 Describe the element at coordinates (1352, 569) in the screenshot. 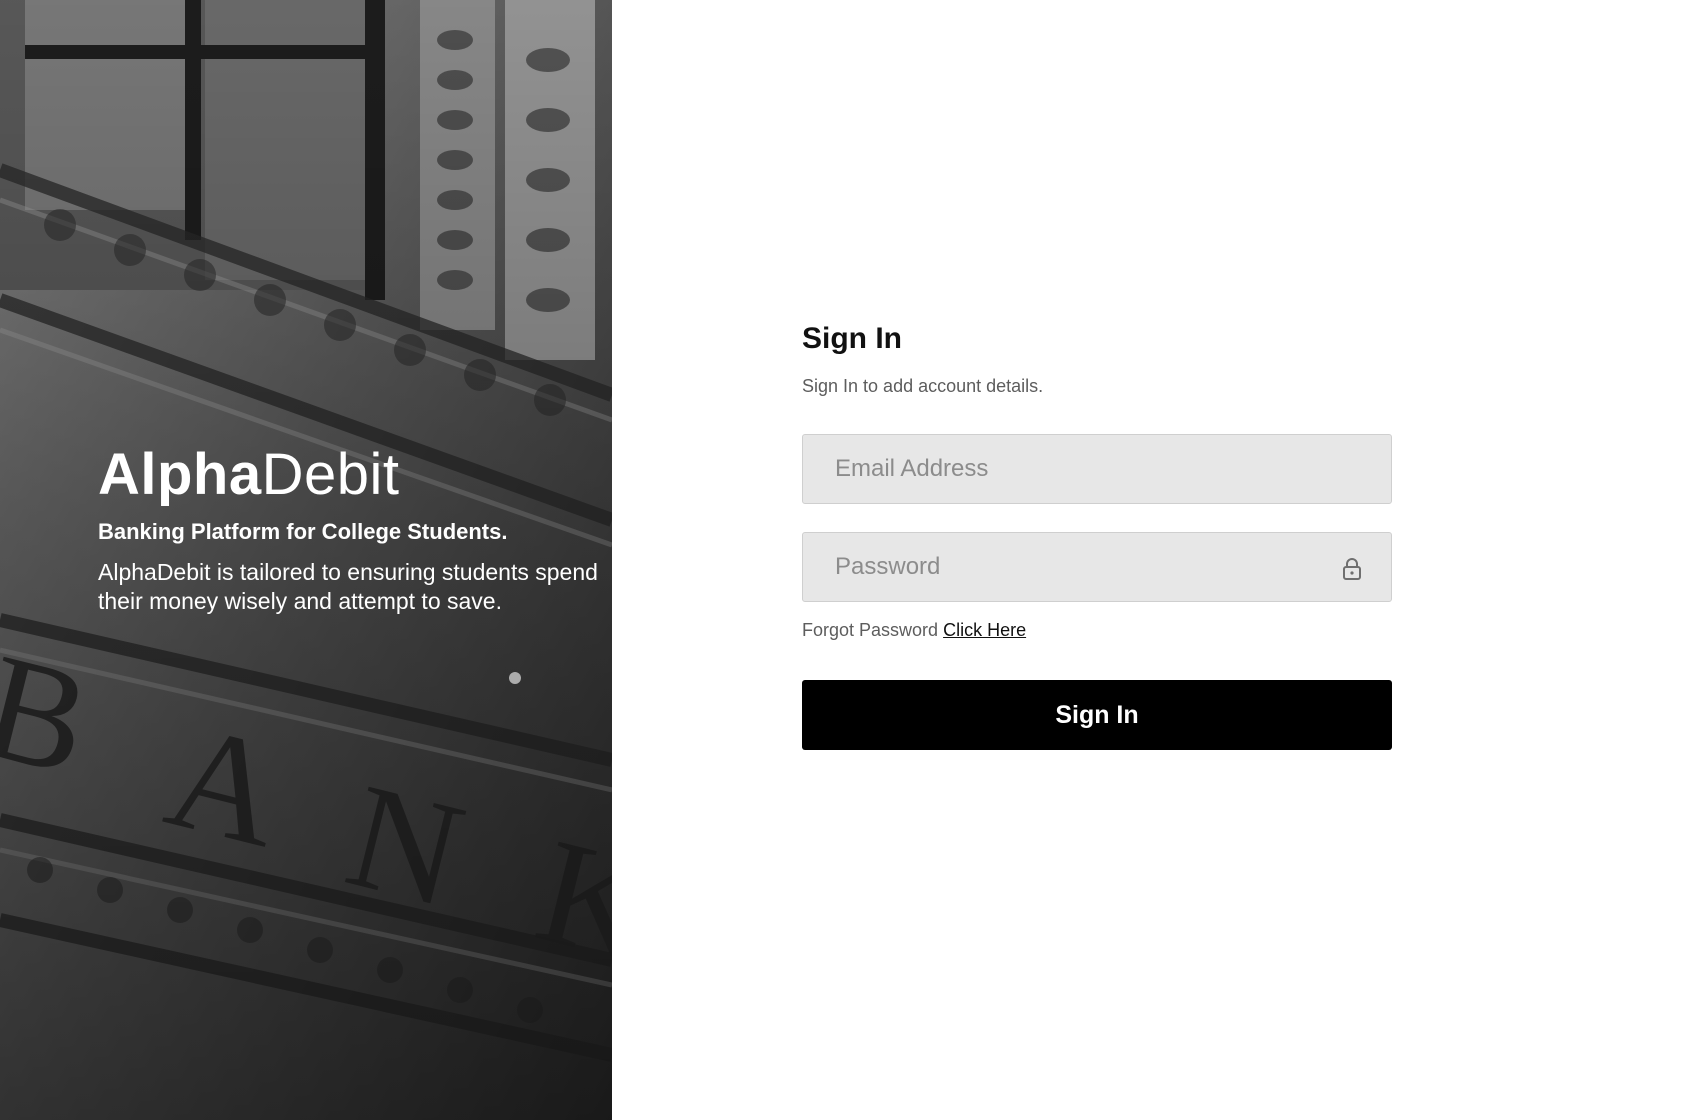

I see `lock-icon` at that location.